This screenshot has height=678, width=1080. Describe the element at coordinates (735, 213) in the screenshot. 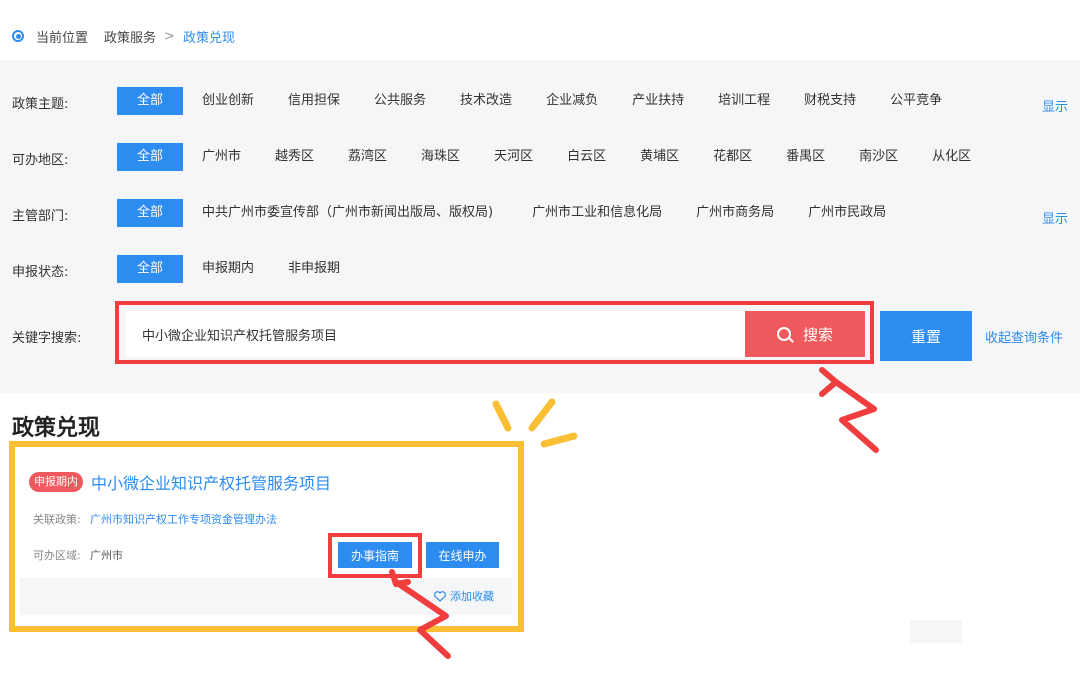

I see `department-option: 广州市商务局` at that location.